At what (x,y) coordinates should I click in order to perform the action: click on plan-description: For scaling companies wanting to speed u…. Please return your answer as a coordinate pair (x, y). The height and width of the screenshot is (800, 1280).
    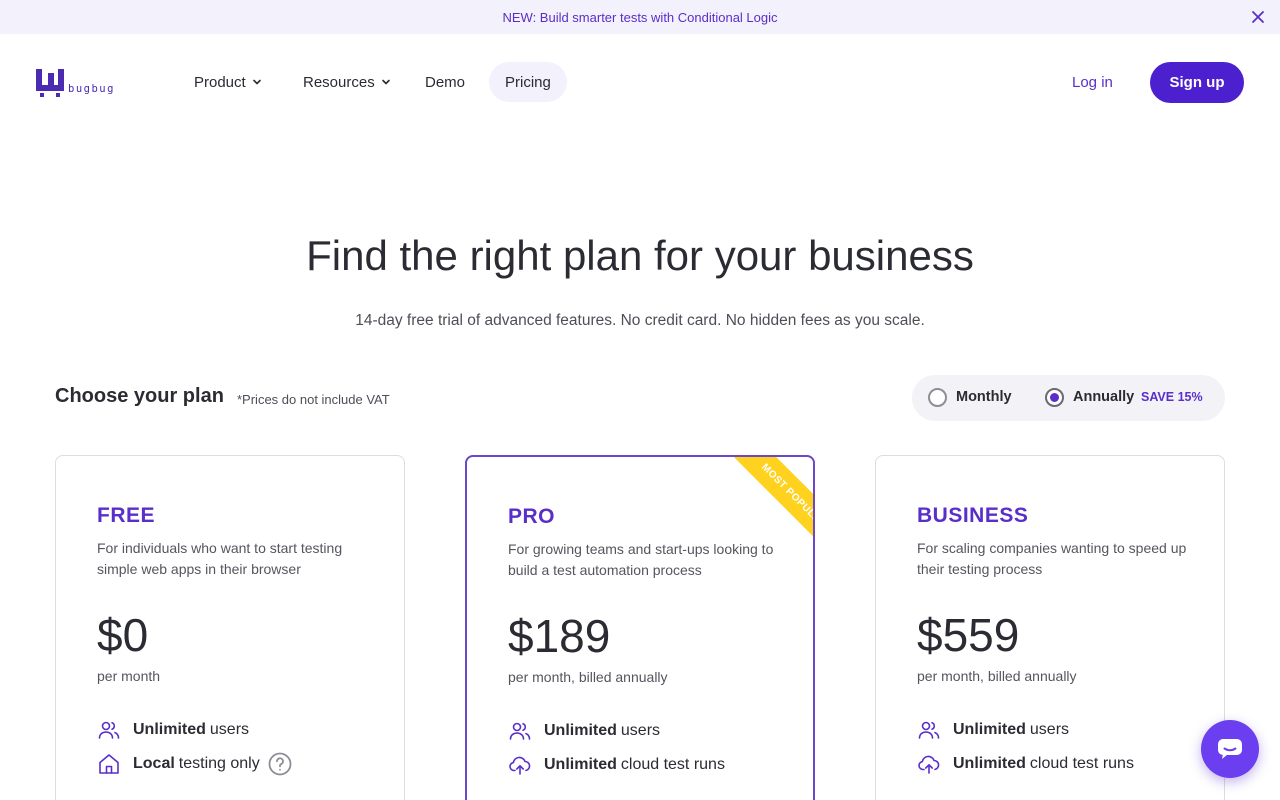
    Looking at the image, I should click on (1052, 558).